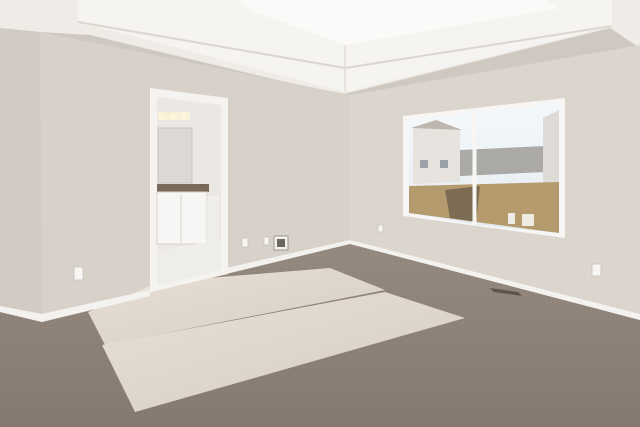 The image size is (640, 427). Describe the element at coordinates (175, 155) in the screenshot. I see `bathroom-mirror` at that location.